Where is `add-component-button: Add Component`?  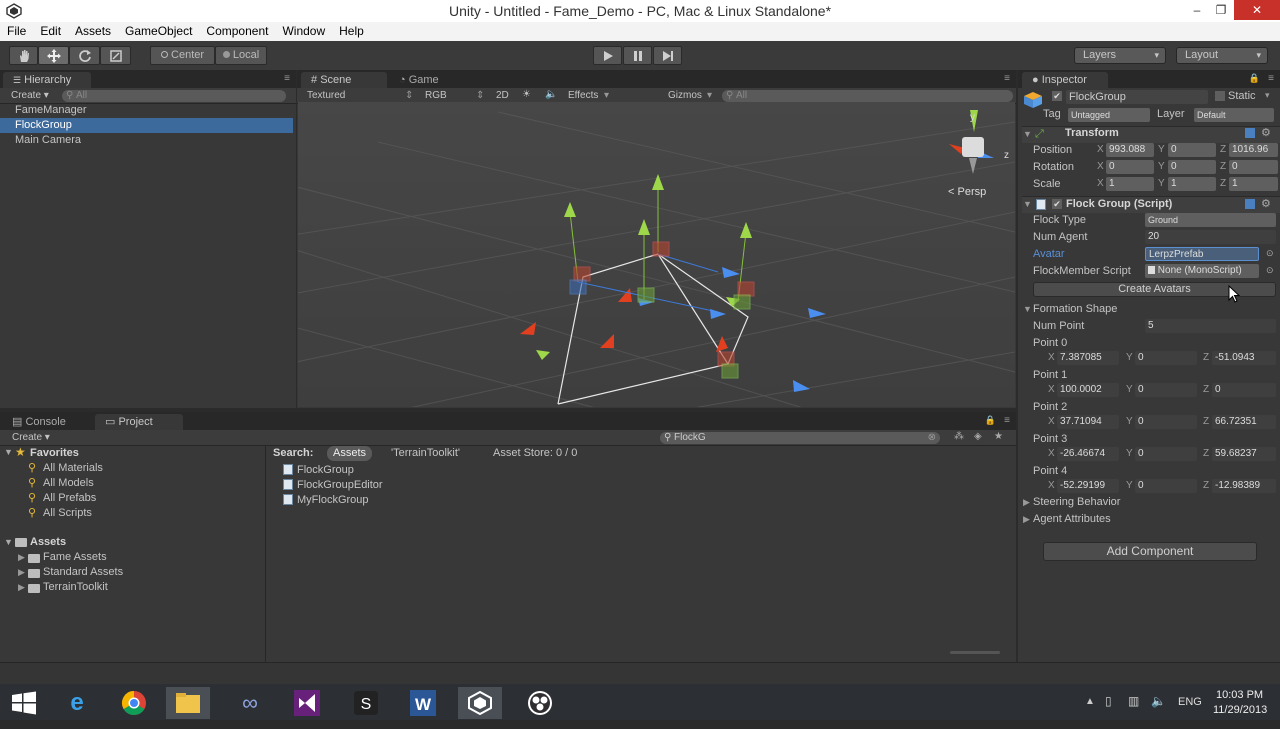 add-component-button: Add Component is located at coordinates (1150, 551).